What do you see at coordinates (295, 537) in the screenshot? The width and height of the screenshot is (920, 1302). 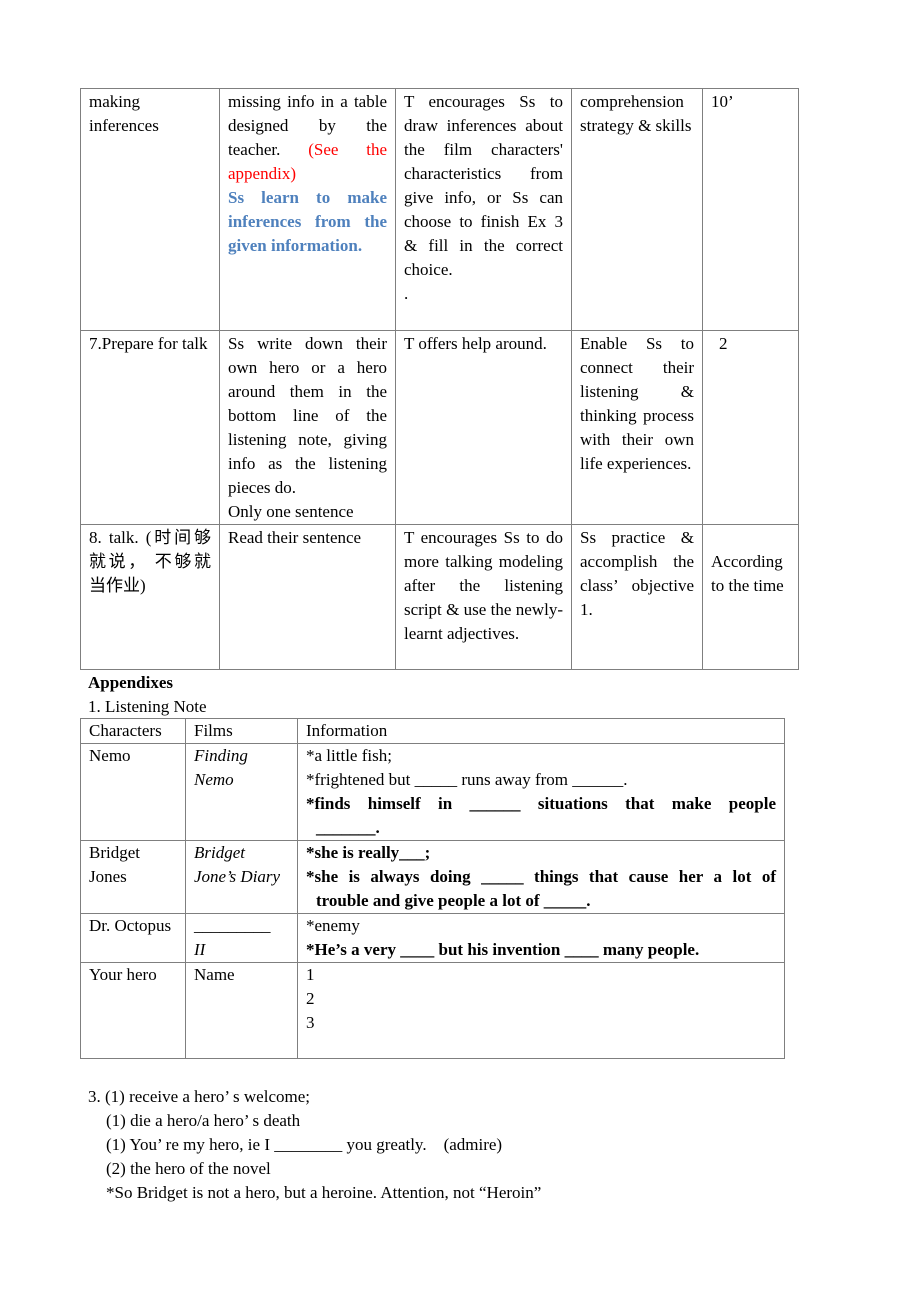 I see `student-activity-text: Read their sentence` at bounding box center [295, 537].